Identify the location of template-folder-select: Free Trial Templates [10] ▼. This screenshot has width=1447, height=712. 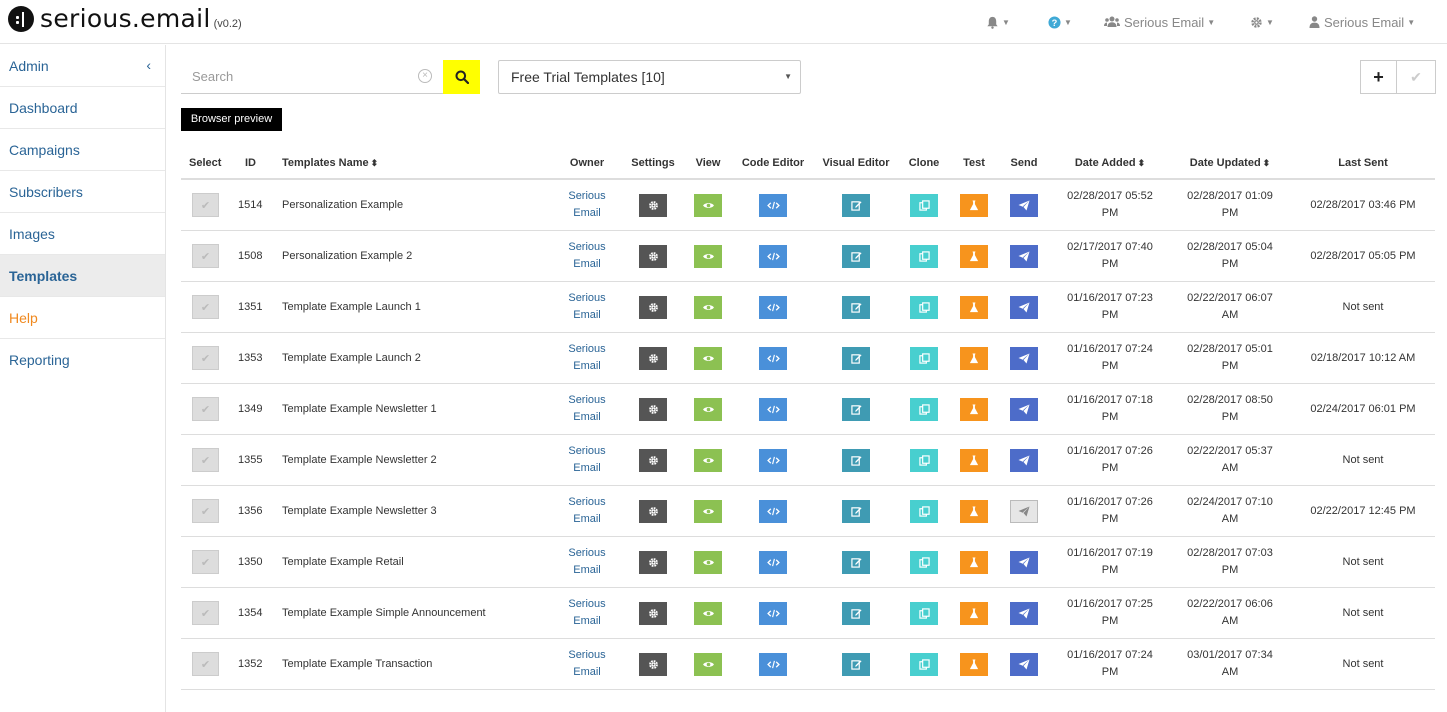
(649, 77).